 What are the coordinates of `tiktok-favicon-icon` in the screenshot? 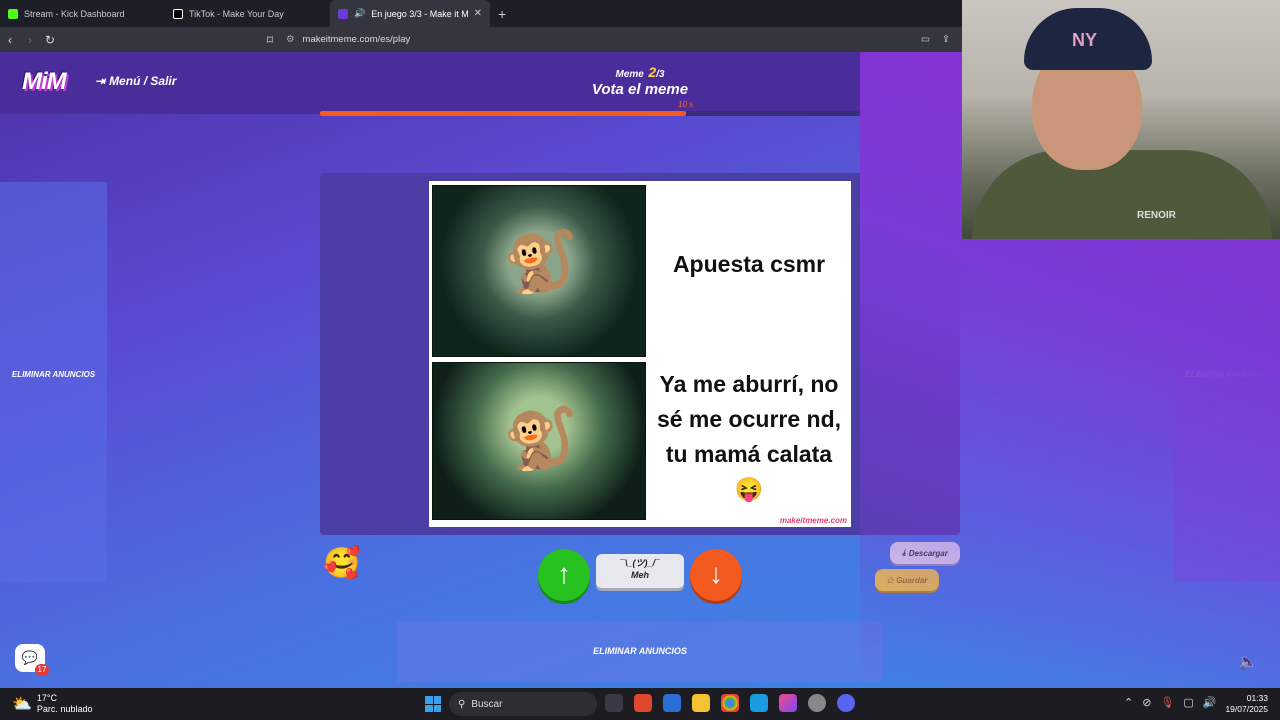 It's located at (178, 13).